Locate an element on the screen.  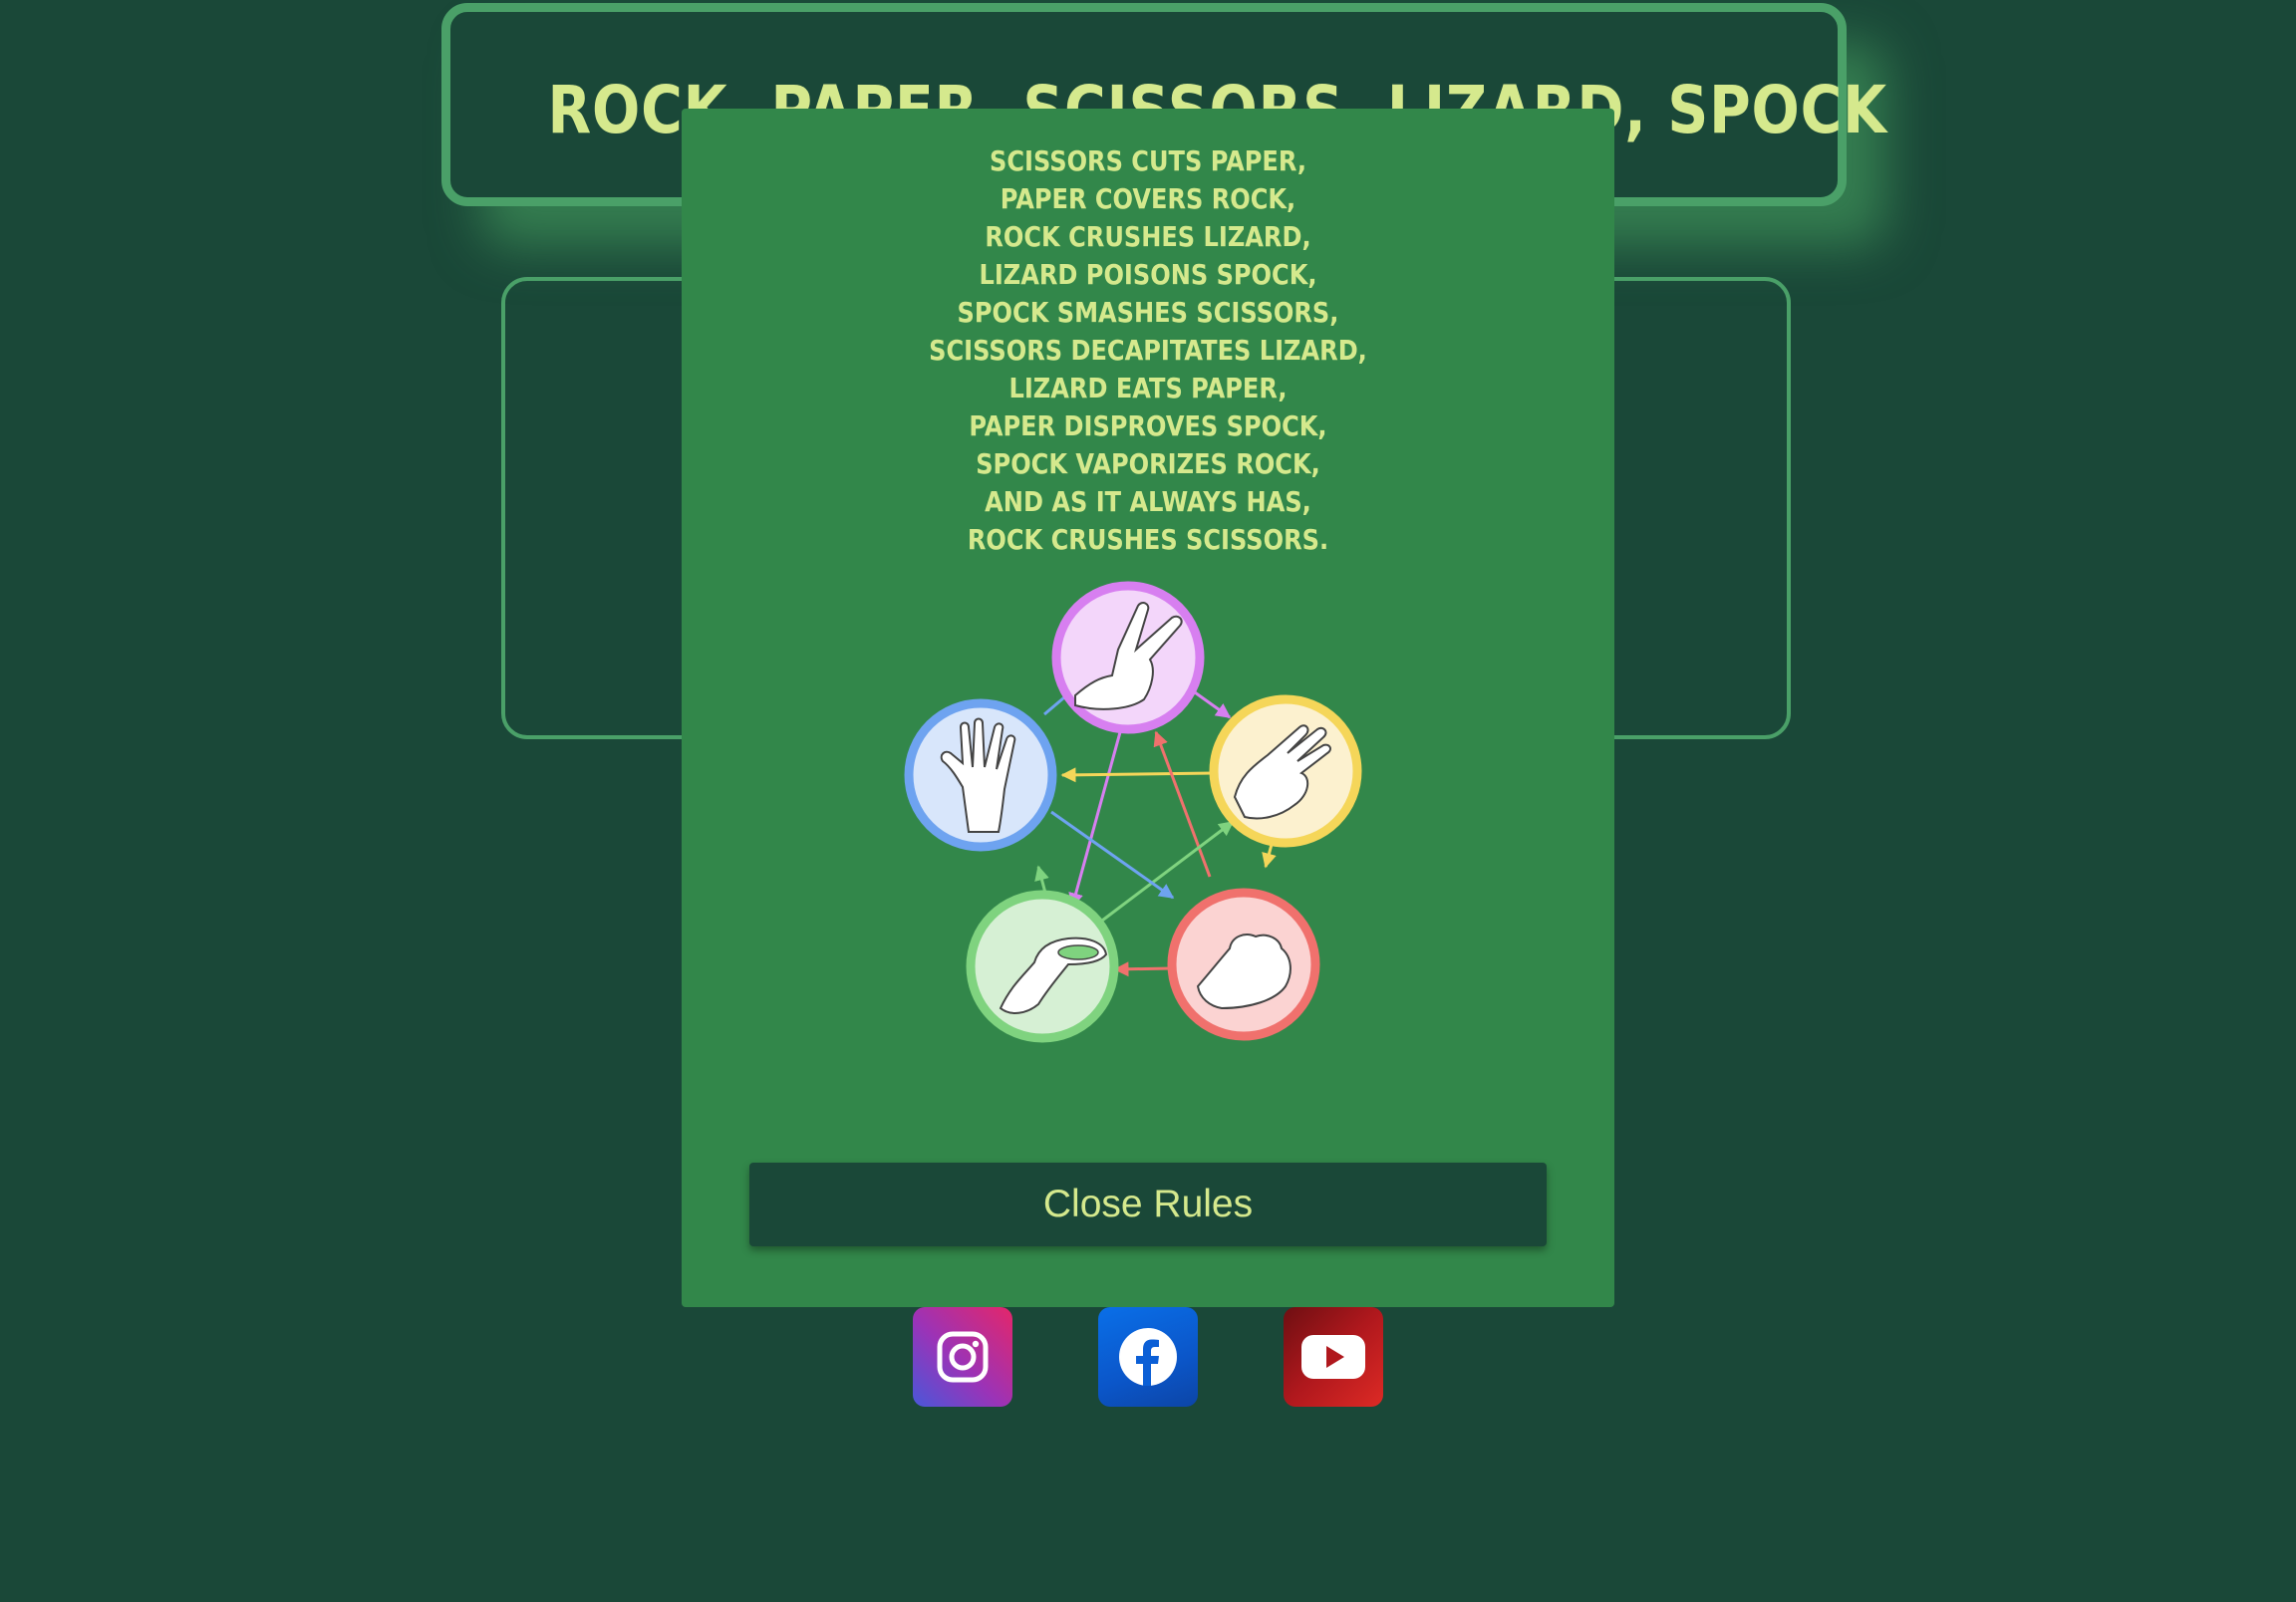
instagram-link is located at coordinates (962, 1357).